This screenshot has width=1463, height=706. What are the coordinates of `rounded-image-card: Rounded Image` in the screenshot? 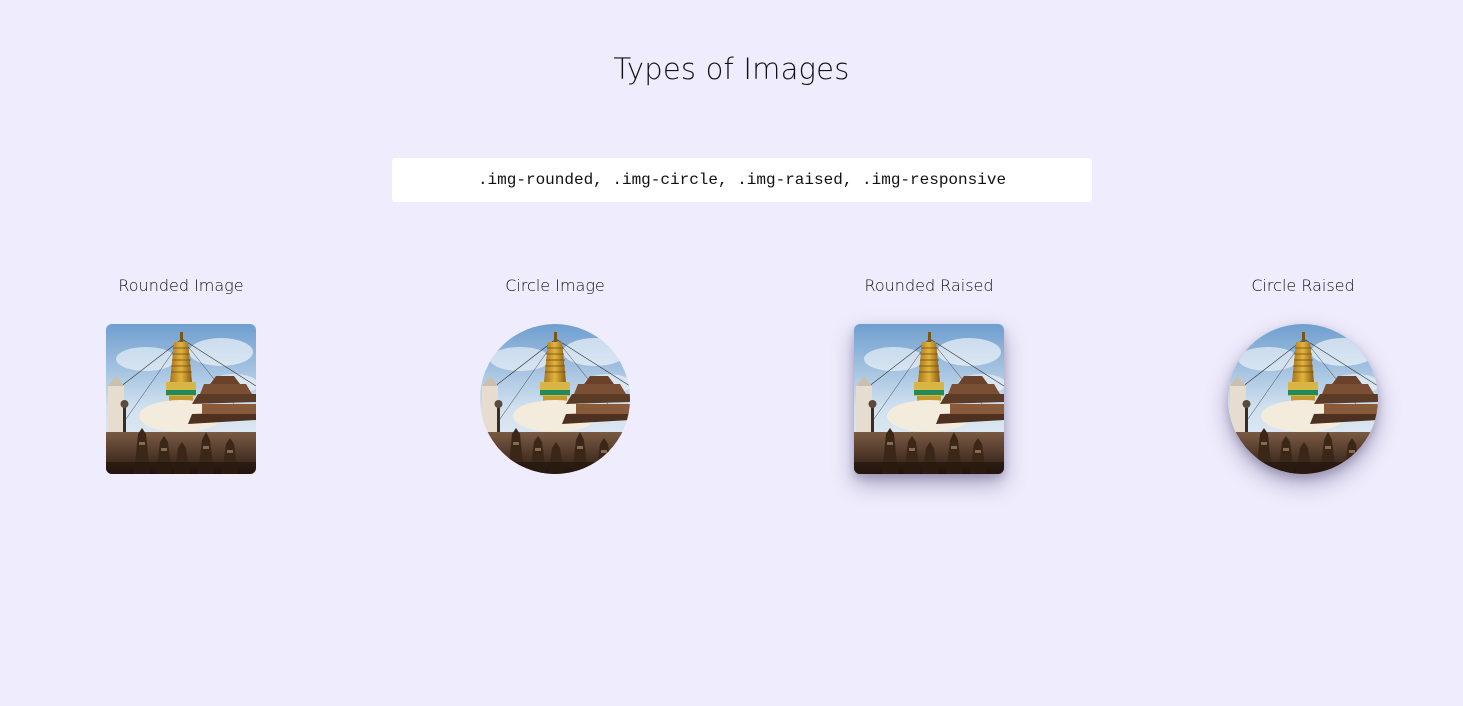 It's located at (181, 374).